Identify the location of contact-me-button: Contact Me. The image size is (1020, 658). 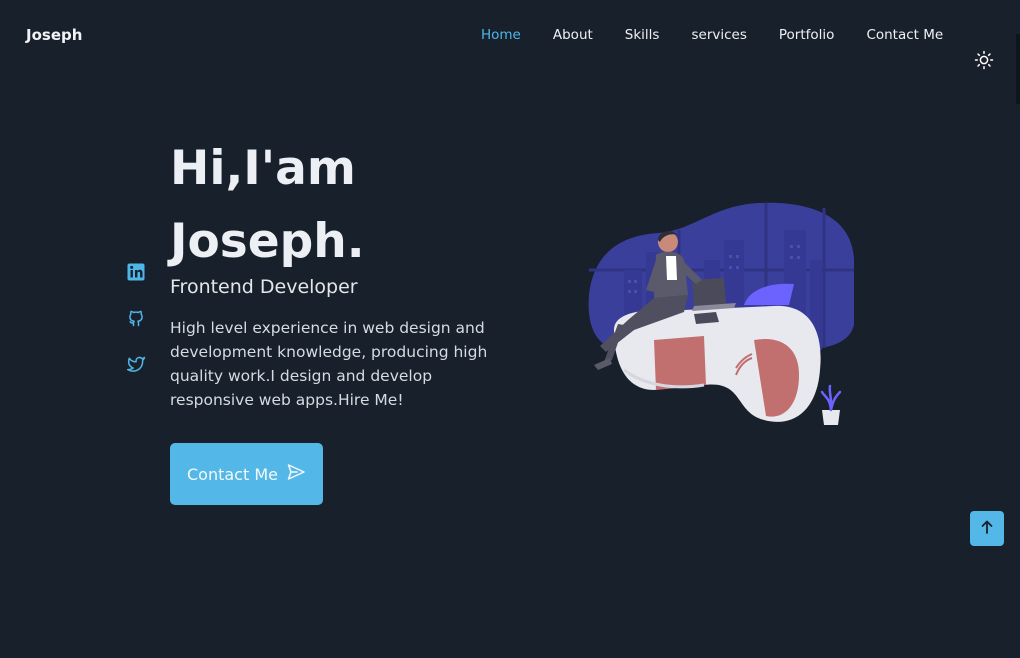
(246, 474).